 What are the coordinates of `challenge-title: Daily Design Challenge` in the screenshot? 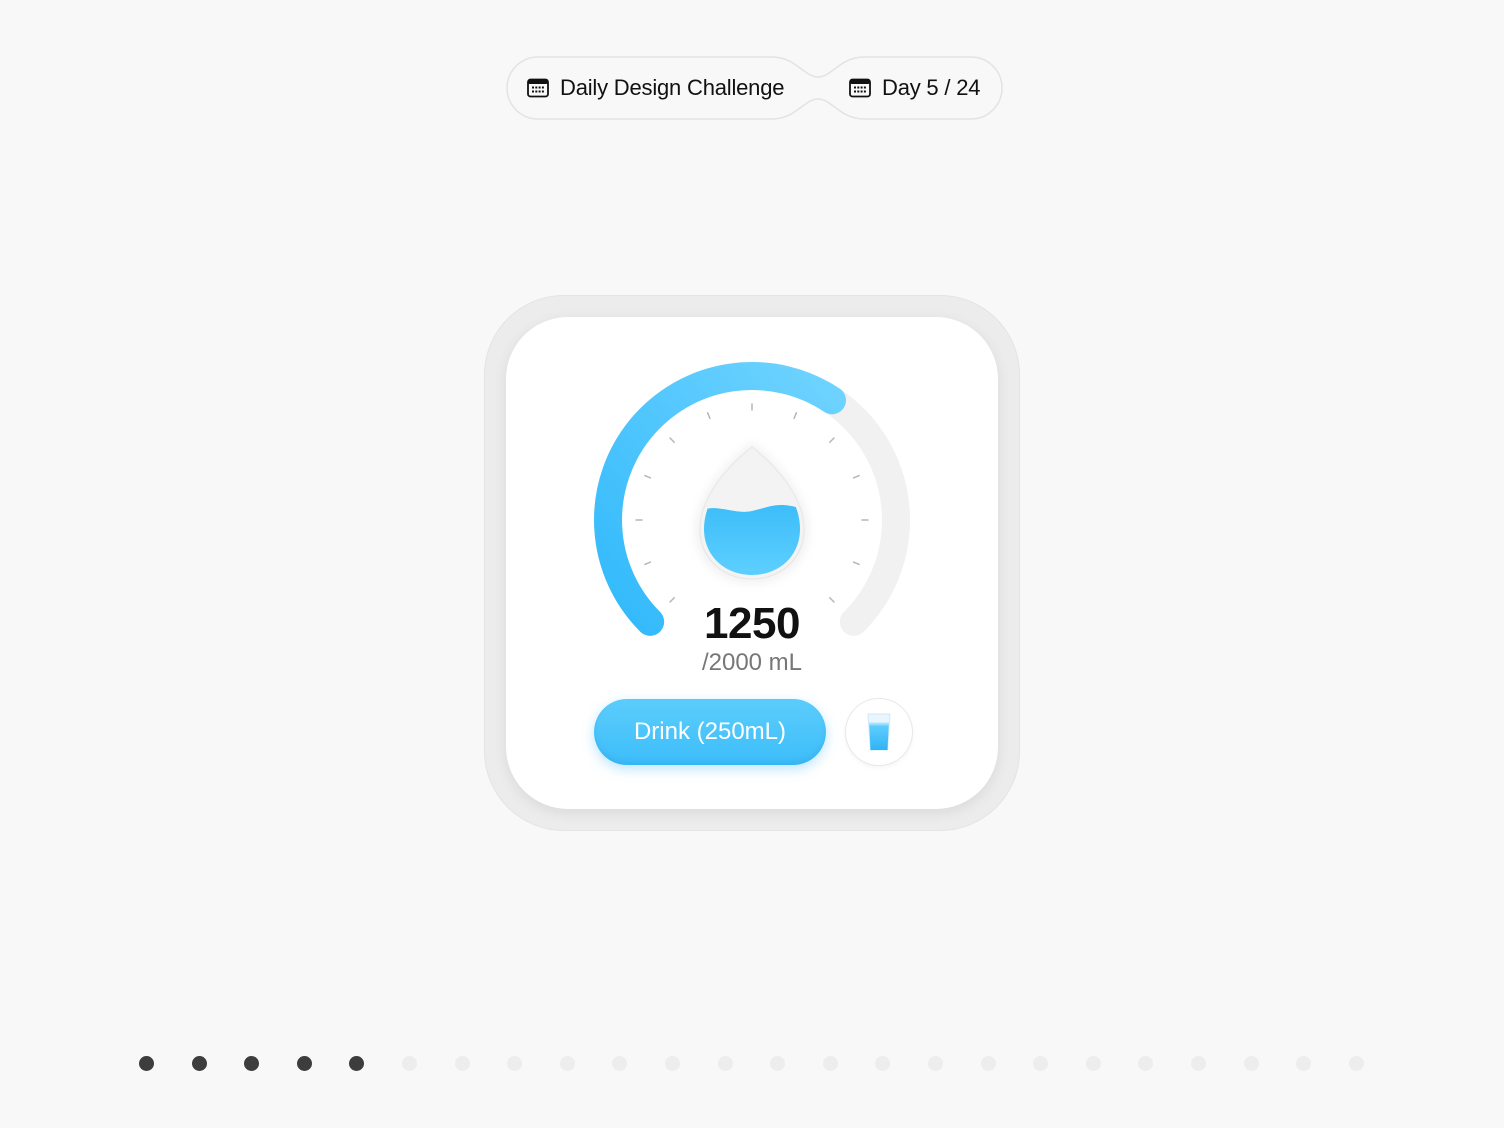 It's located at (672, 87).